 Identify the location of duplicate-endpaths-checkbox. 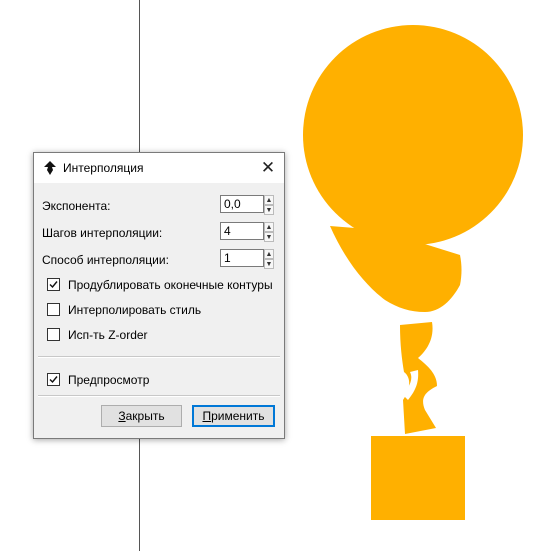
(53, 284).